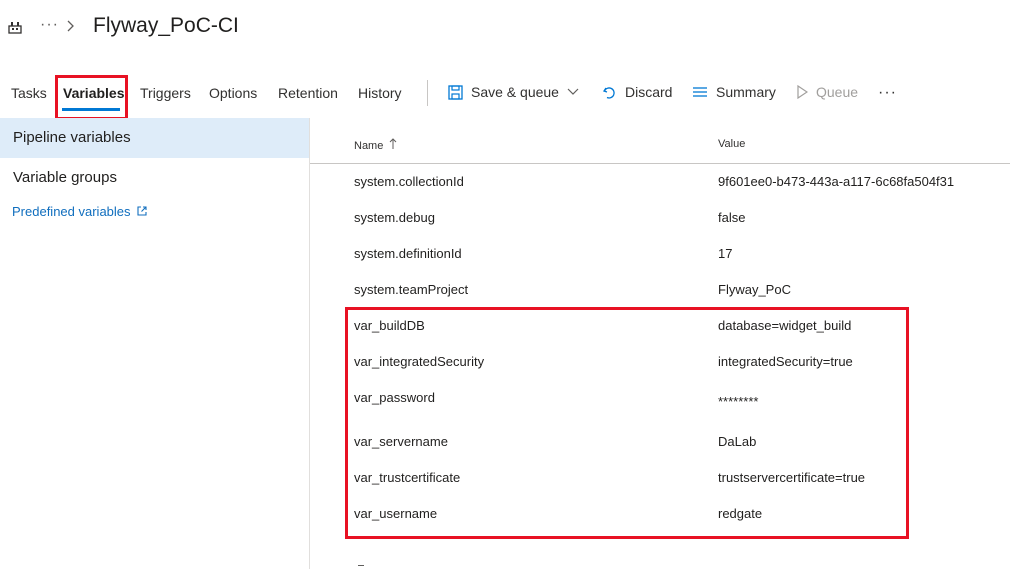  I want to click on queue-button: Queue, so click(827, 92).